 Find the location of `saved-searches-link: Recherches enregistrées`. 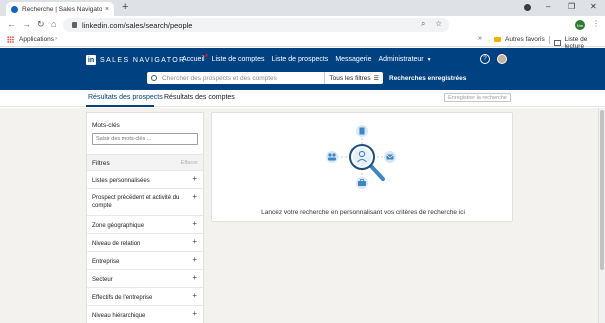

saved-searches-link: Recherches enregistrées is located at coordinates (427, 78).